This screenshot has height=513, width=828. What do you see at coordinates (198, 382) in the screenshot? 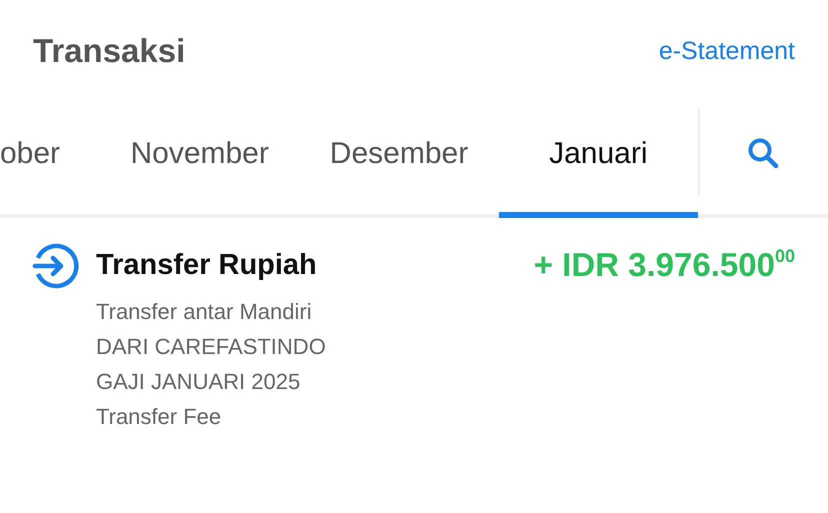
I see `transaction-detail: GAJI JANUARI 2025` at bounding box center [198, 382].